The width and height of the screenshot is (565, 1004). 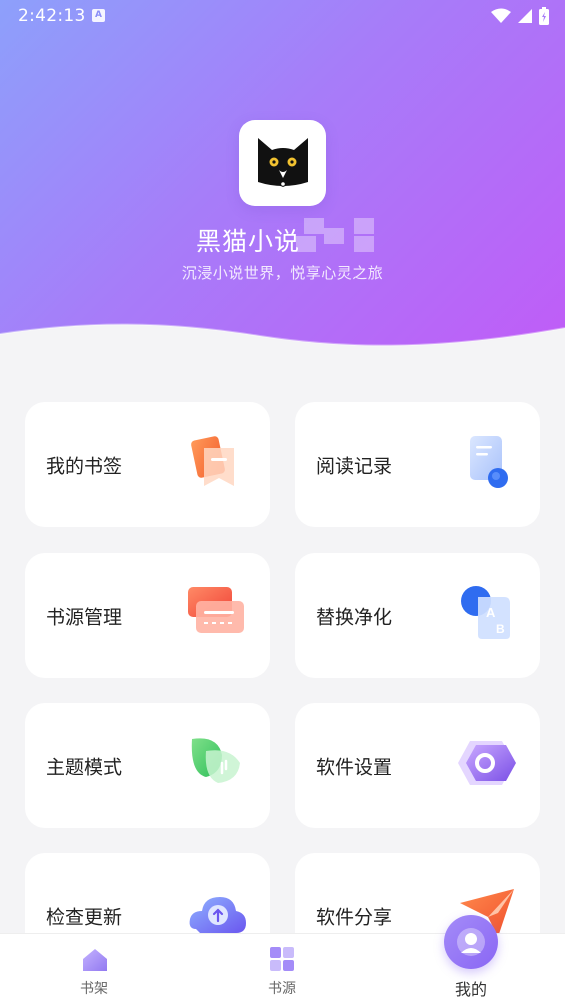 What do you see at coordinates (354, 767) in the screenshot?
I see `menu-card-label: 软件设置` at bounding box center [354, 767].